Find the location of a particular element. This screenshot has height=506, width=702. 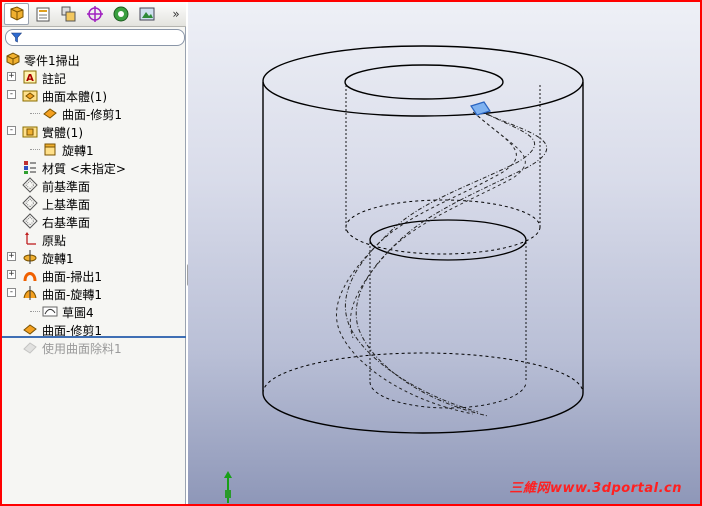

tree-item-label: 使用曲面除料1 is located at coordinates (82, 349).